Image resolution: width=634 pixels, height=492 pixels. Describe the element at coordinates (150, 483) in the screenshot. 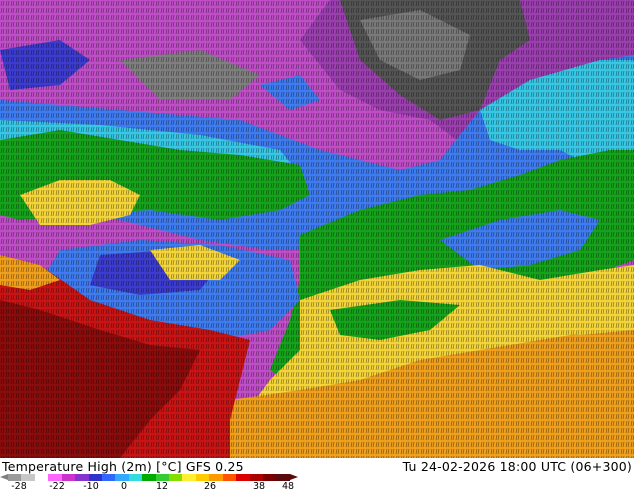

I see `color-scale: -28 -22 -10 0 12 26 38 48` at that location.